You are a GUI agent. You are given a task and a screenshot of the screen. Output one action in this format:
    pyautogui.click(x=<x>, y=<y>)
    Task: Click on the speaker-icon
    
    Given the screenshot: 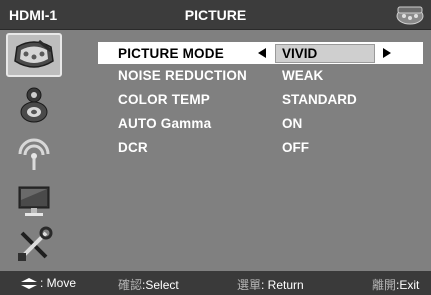 What is the action you would take?
    pyautogui.click(x=34, y=105)
    